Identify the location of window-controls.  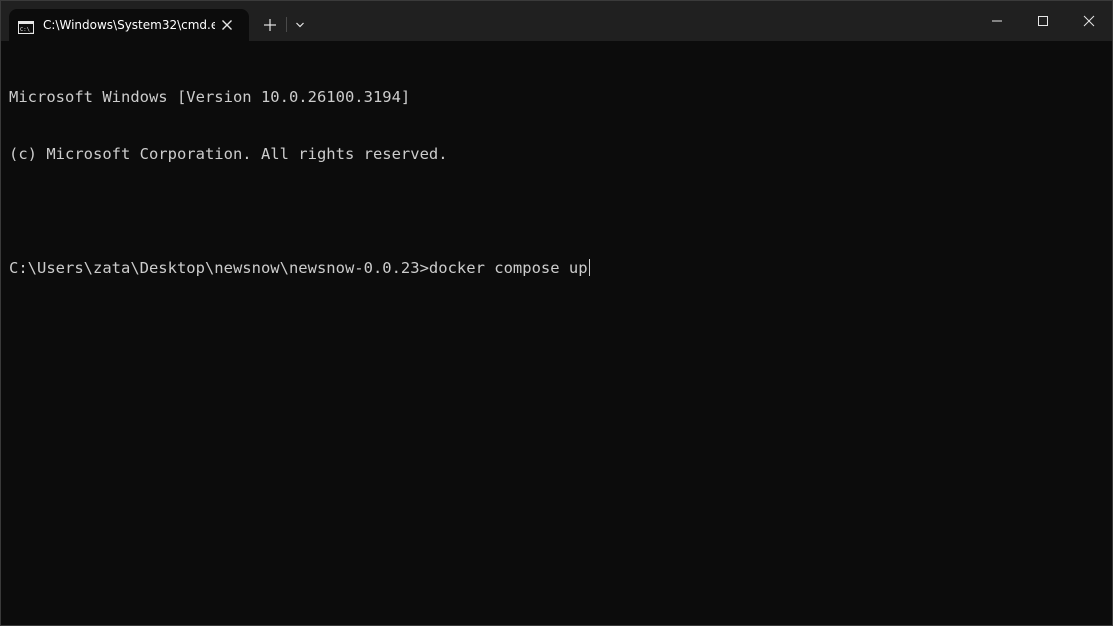
(1043, 21).